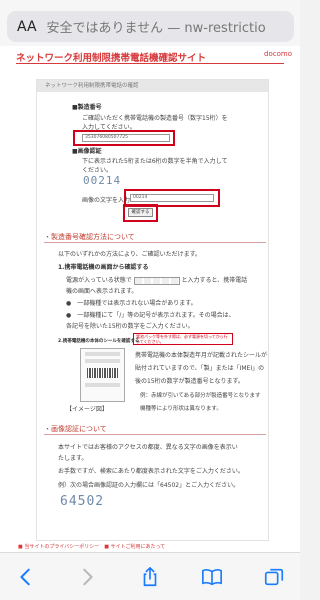  What do you see at coordinates (99, 280) in the screenshot?
I see `method1-line1-text: 電源が入っている状態で` at bounding box center [99, 280].